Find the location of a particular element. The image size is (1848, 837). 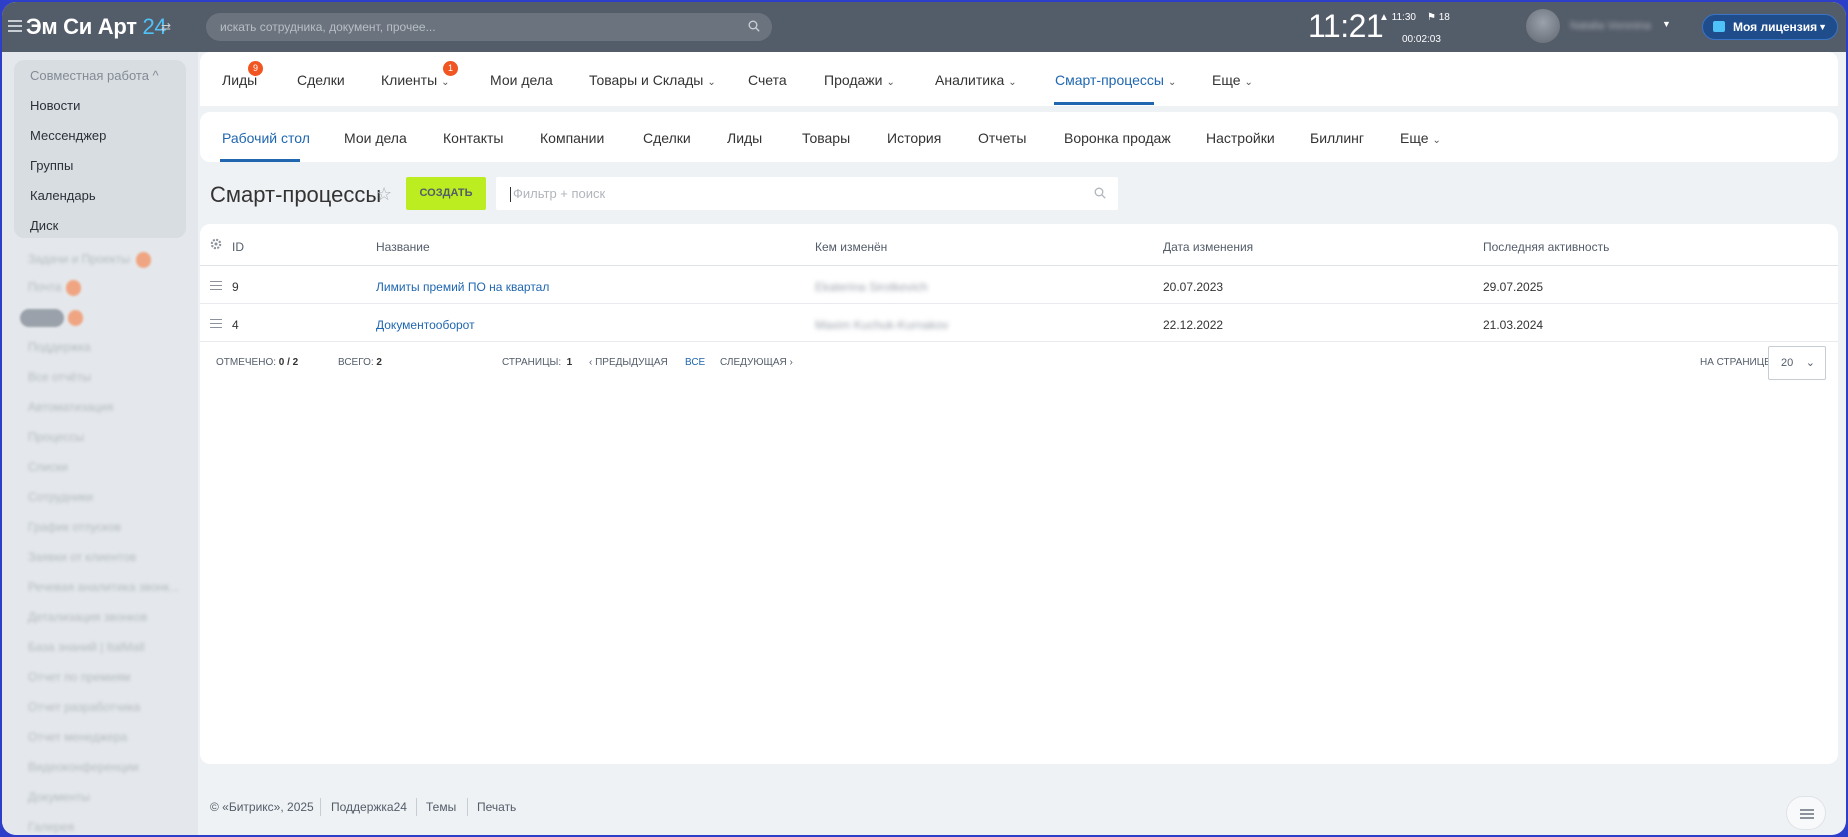

chevron-down-icon: ▼ is located at coordinates (1666, 24).